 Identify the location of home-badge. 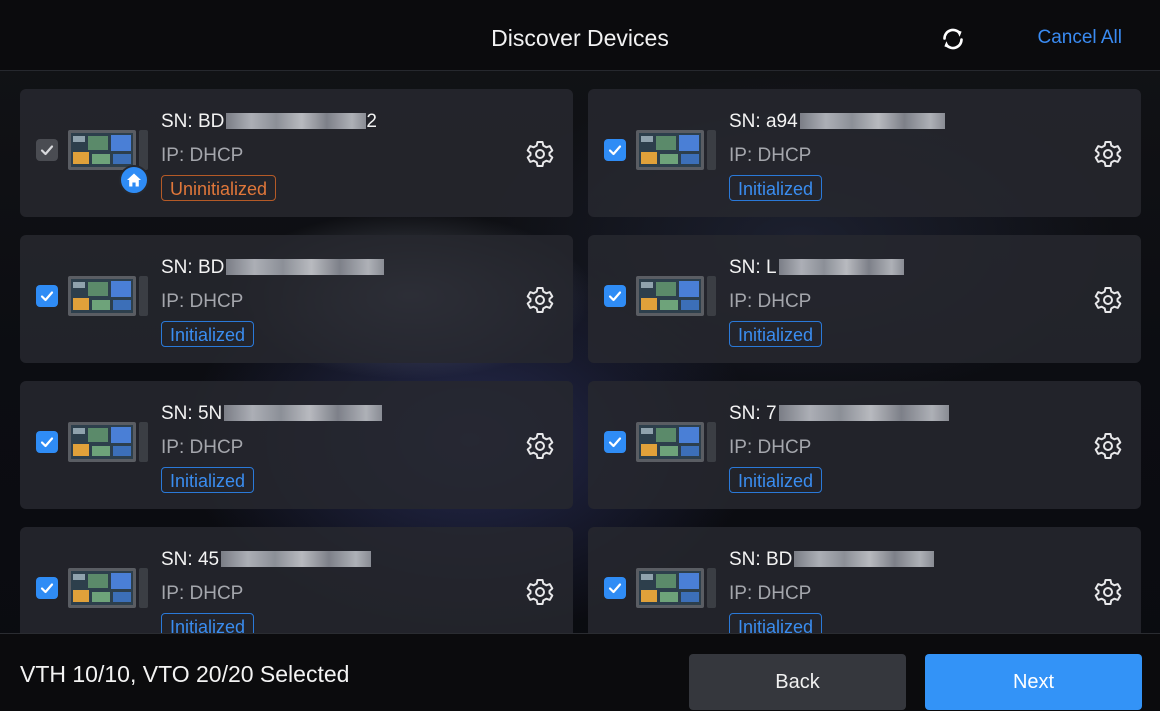
(134, 180).